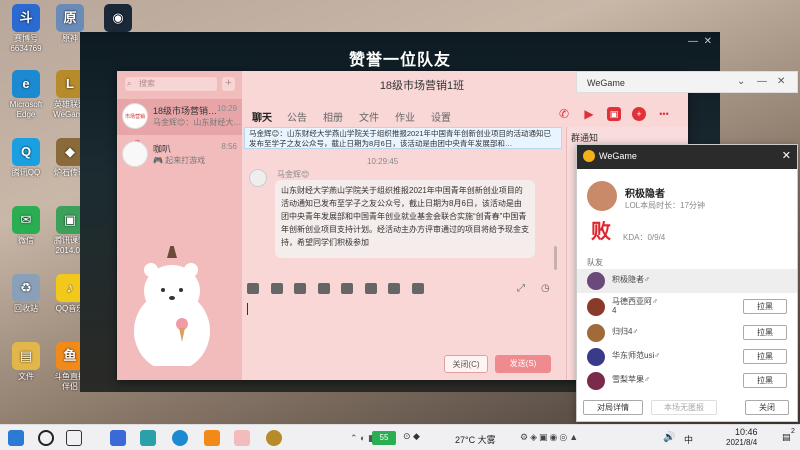  Describe the element at coordinates (555, 258) in the screenshot. I see `scrollbar` at that location.